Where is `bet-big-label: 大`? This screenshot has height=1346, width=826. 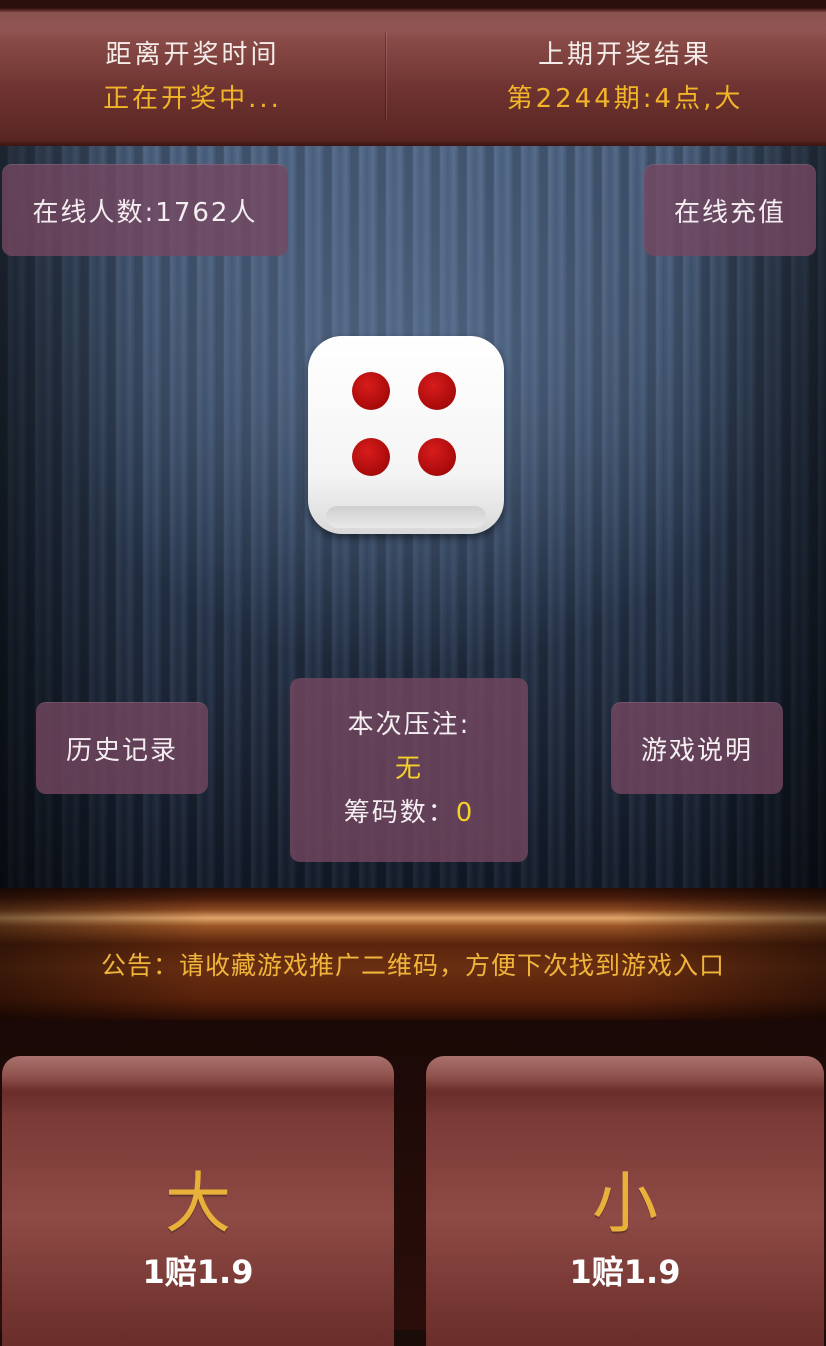
bet-big-label: 大 is located at coordinates (198, 1203).